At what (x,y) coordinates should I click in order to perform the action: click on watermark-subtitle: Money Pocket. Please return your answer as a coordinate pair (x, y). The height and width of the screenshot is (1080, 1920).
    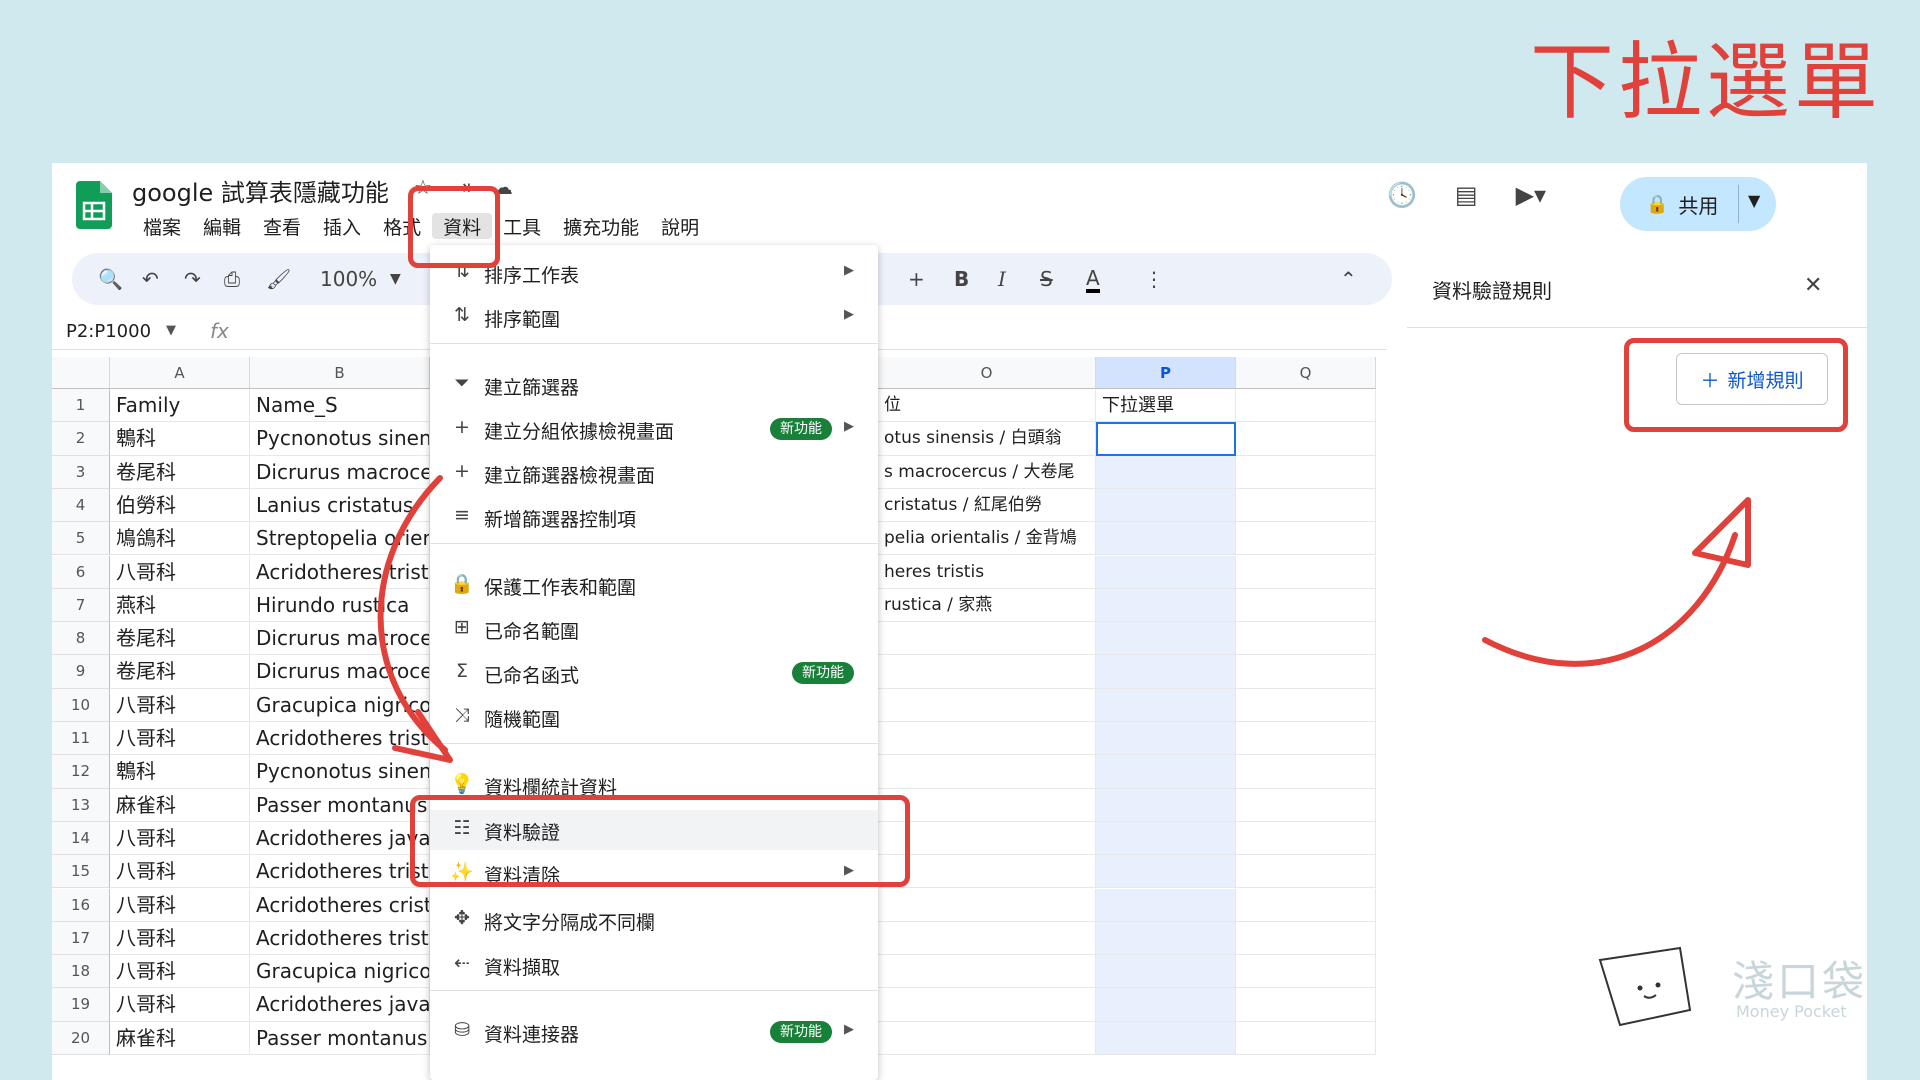
    Looking at the image, I should click on (1791, 1011).